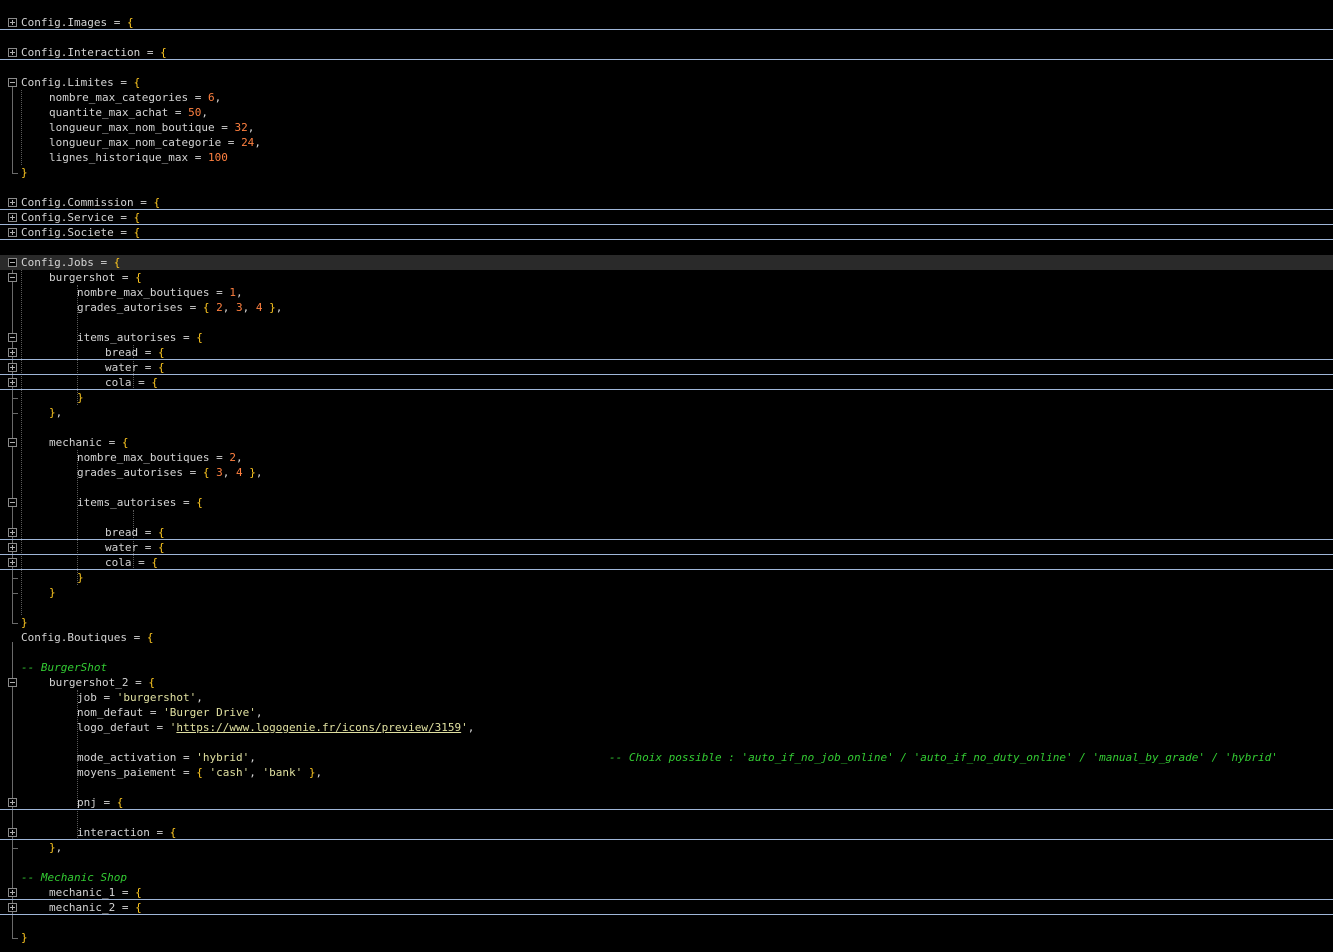 The height and width of the screenshot is (952, 1333). I want to click on code-line: Config.Jobs = {, so click(666, 262).